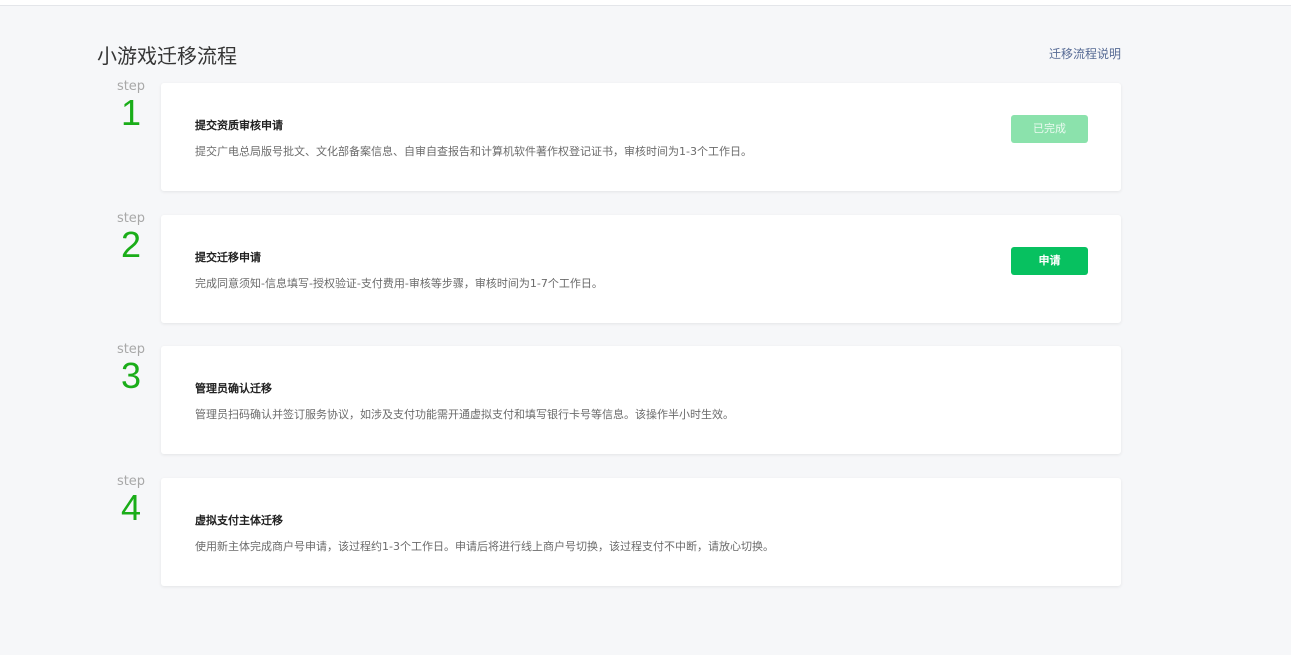 This screenshot has height=655, width=1291. Describe the element at coordinates (131, 244) in the screenshot. I see `step-number: 2` at that location.